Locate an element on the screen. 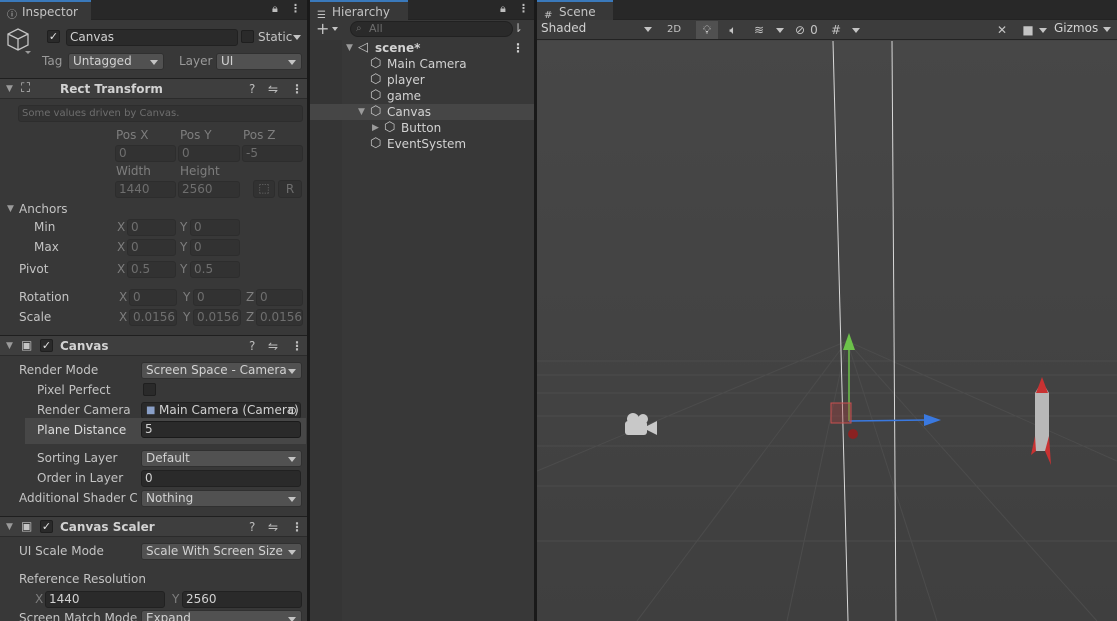 This screenshot has width=1117, height=621. canvas-scaler-enabled-checkbox: ✓ is located at coordinates (46, 526).